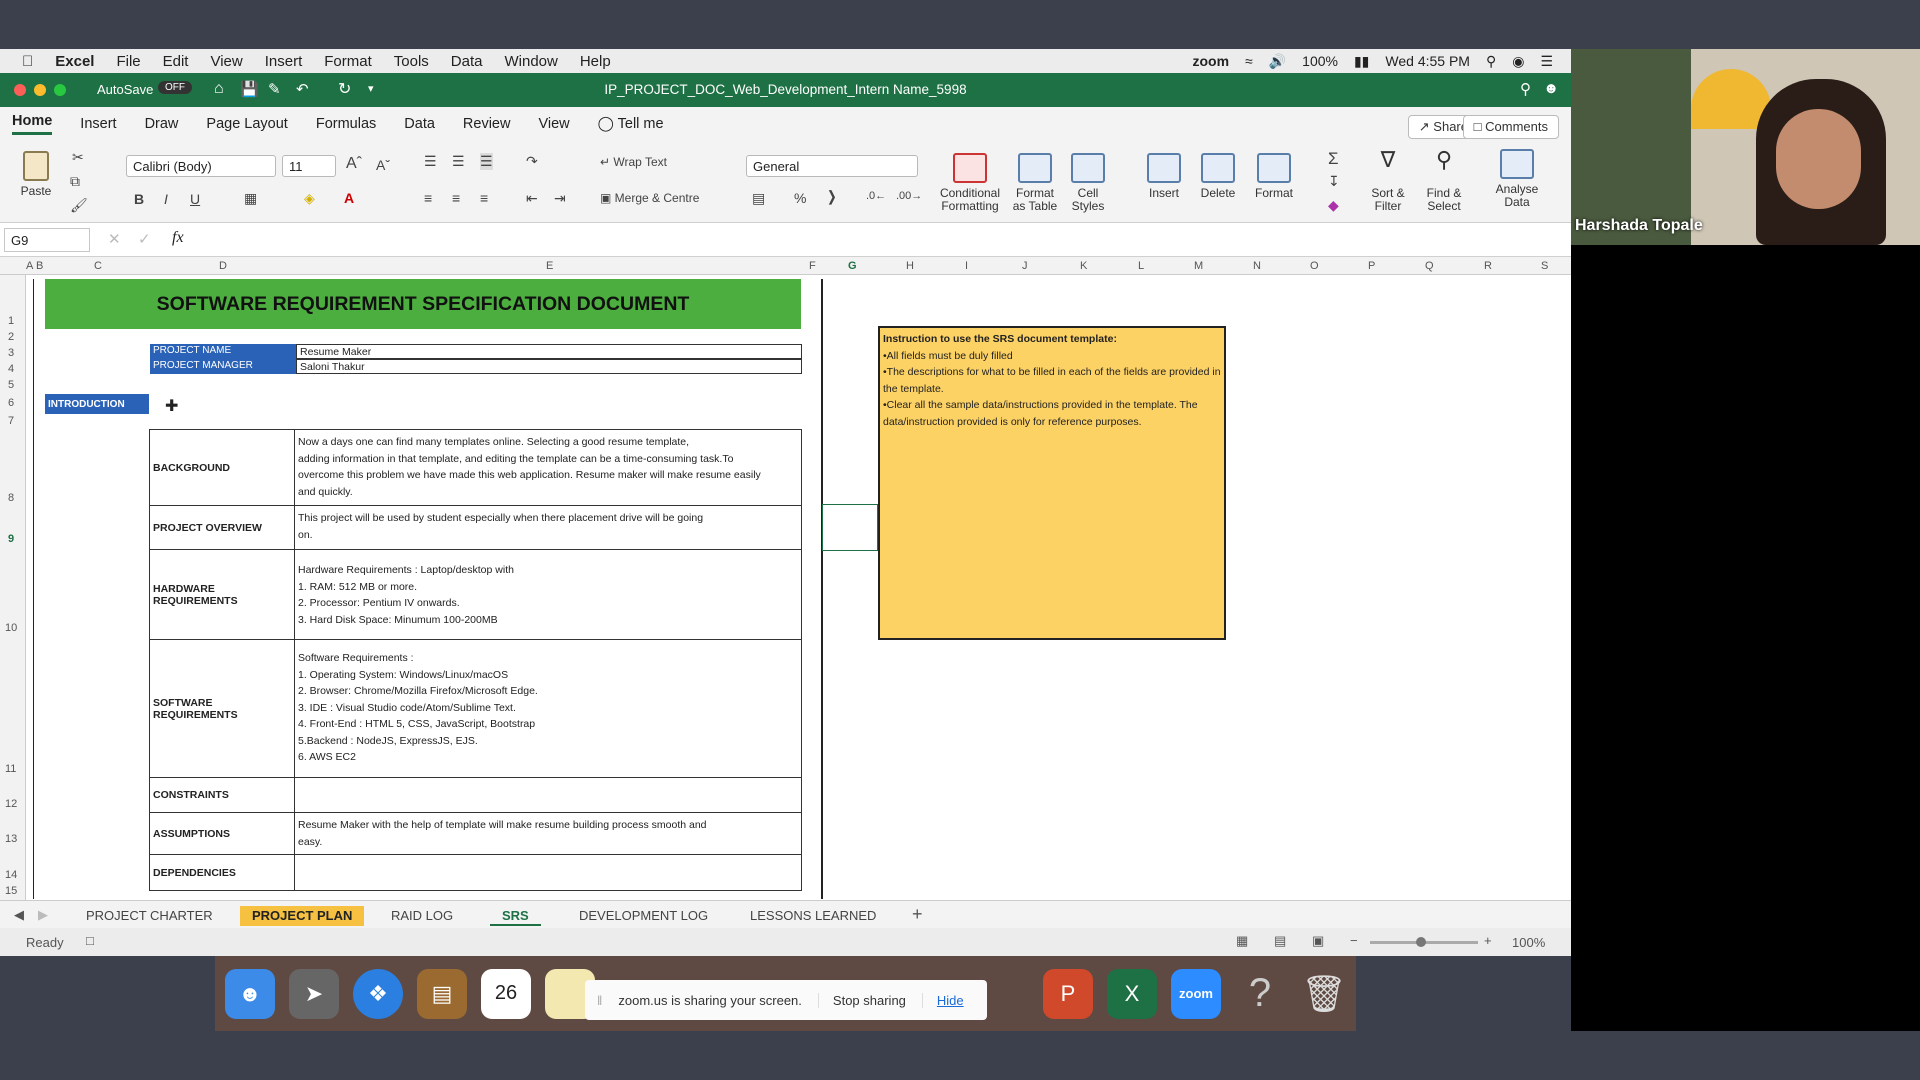 The width and height of the screenshot is (1920, 1080). What do you see at coordinates (910, 266) in the screenshot?
I see `col-header-h: H` at bounding box center [910, 266].